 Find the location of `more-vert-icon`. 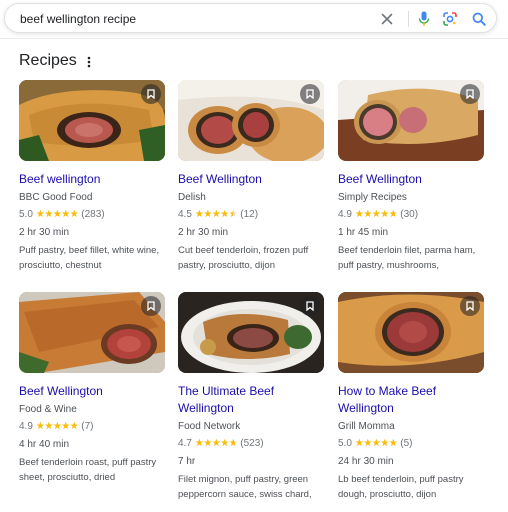

more-vert-icon is located at coordinates (89, 62).